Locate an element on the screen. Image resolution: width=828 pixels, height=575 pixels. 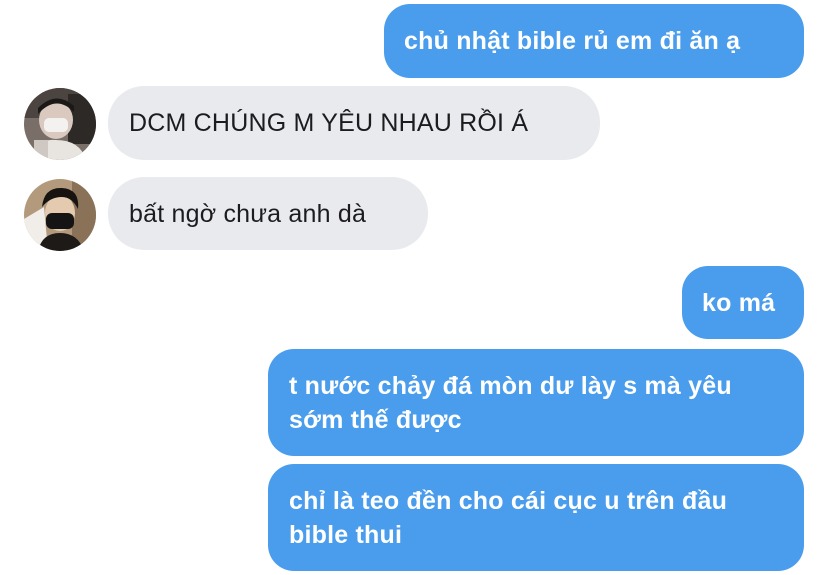
outgoing-message-bubble: ko má is located at coordinates (743, 302).